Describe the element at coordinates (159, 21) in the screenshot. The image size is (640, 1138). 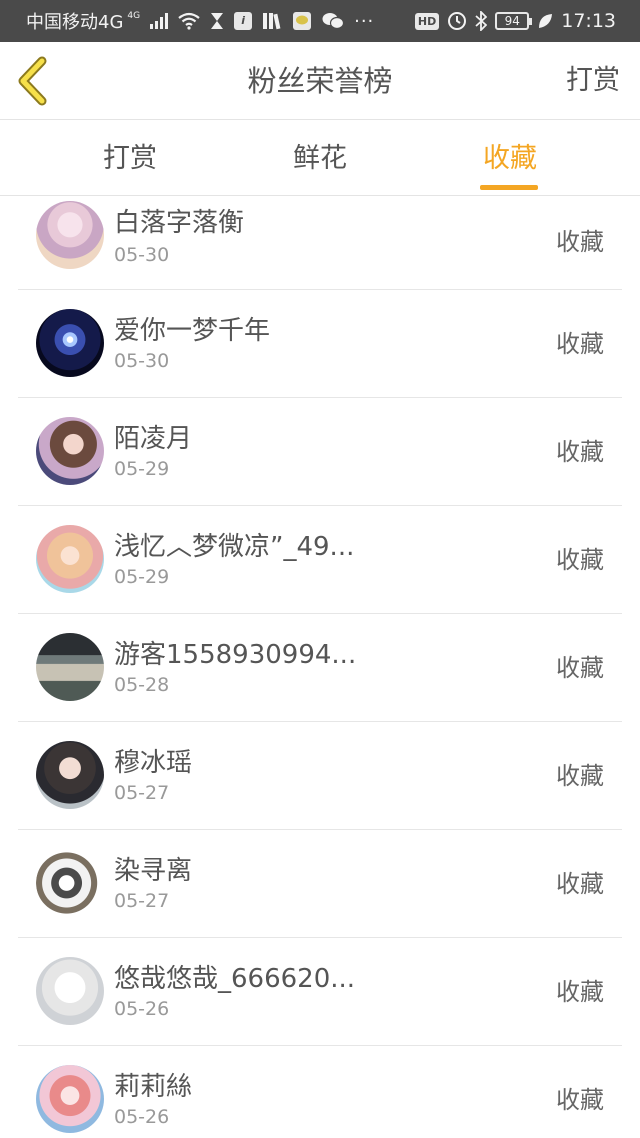
I see `signal-icon` at that location.